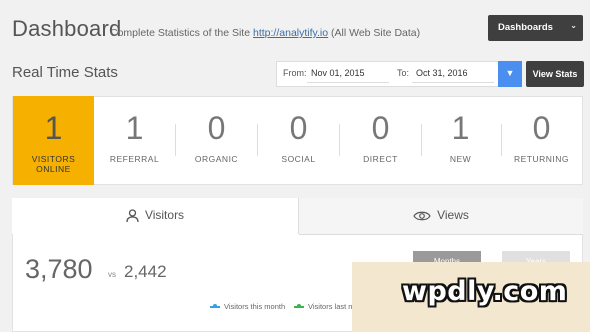 The width and height of the screenshot is (590, 332). Describe the element at coordinates (180, 33) in the screenshot. I see `subtitle-prefix: Complete Statistics of the Site` at that location.